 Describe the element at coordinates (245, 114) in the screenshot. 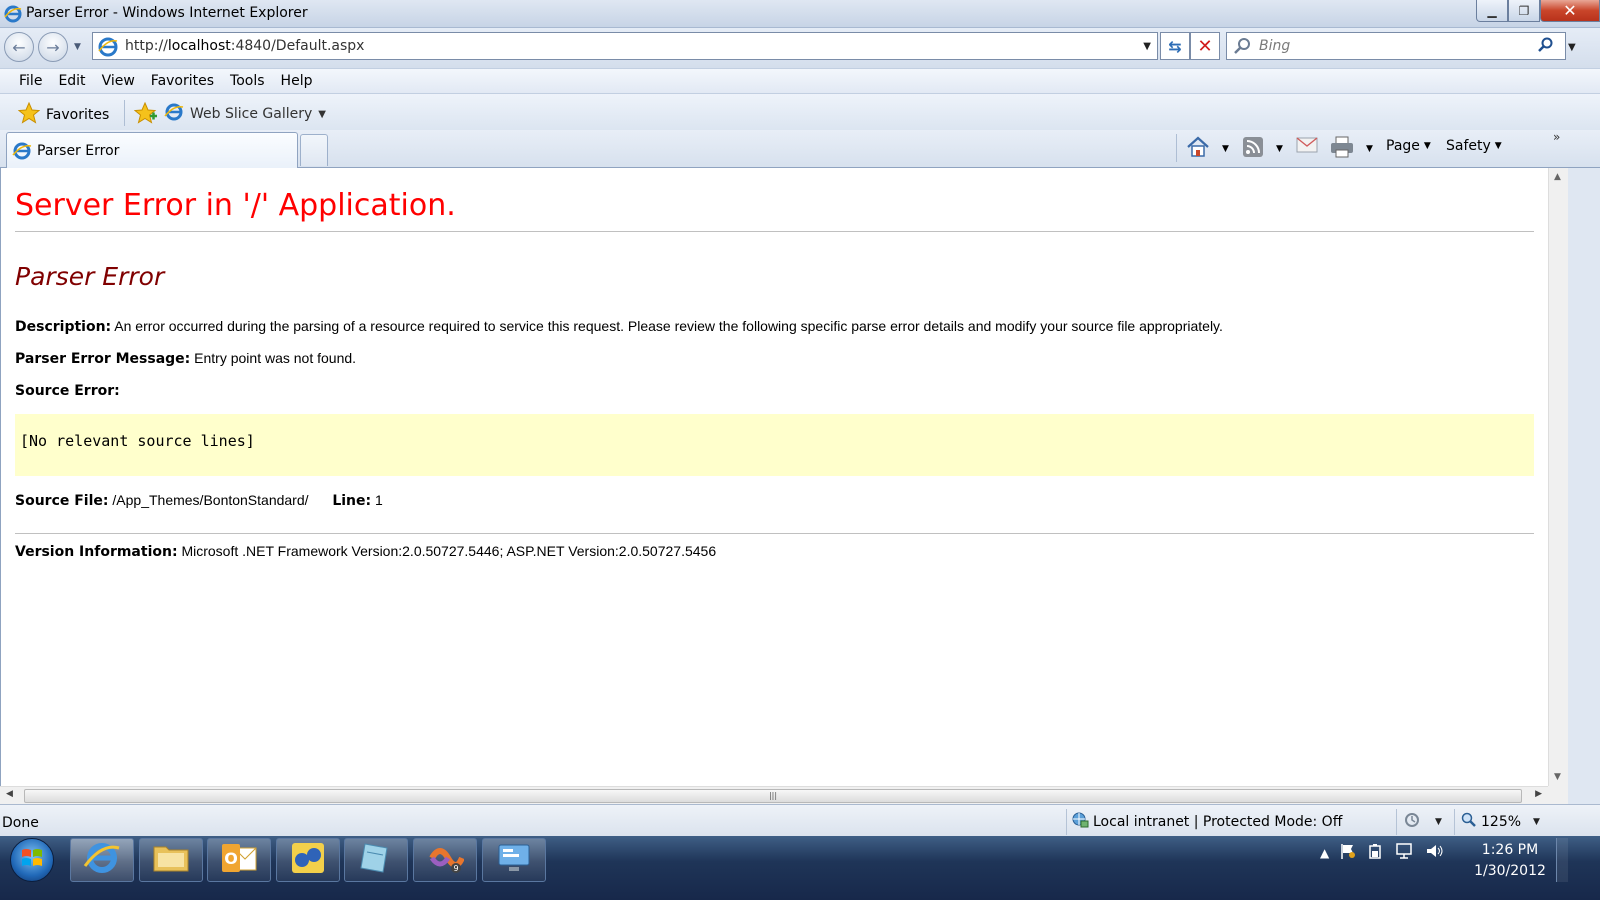

I see `web-slice-gallery-link: Web Slice Gallery ▼` at that location.